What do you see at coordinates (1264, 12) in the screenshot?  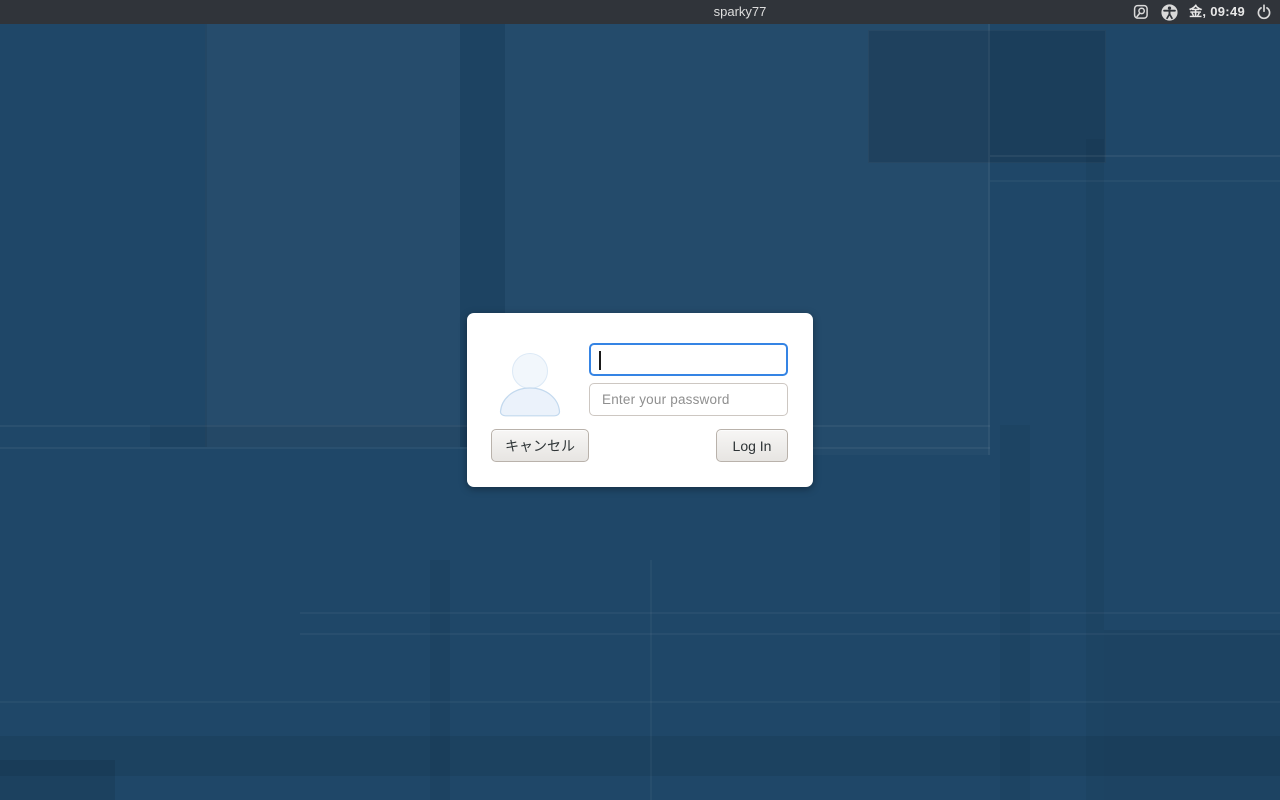 I see `power-icon` at bounding box center [1264, 12].